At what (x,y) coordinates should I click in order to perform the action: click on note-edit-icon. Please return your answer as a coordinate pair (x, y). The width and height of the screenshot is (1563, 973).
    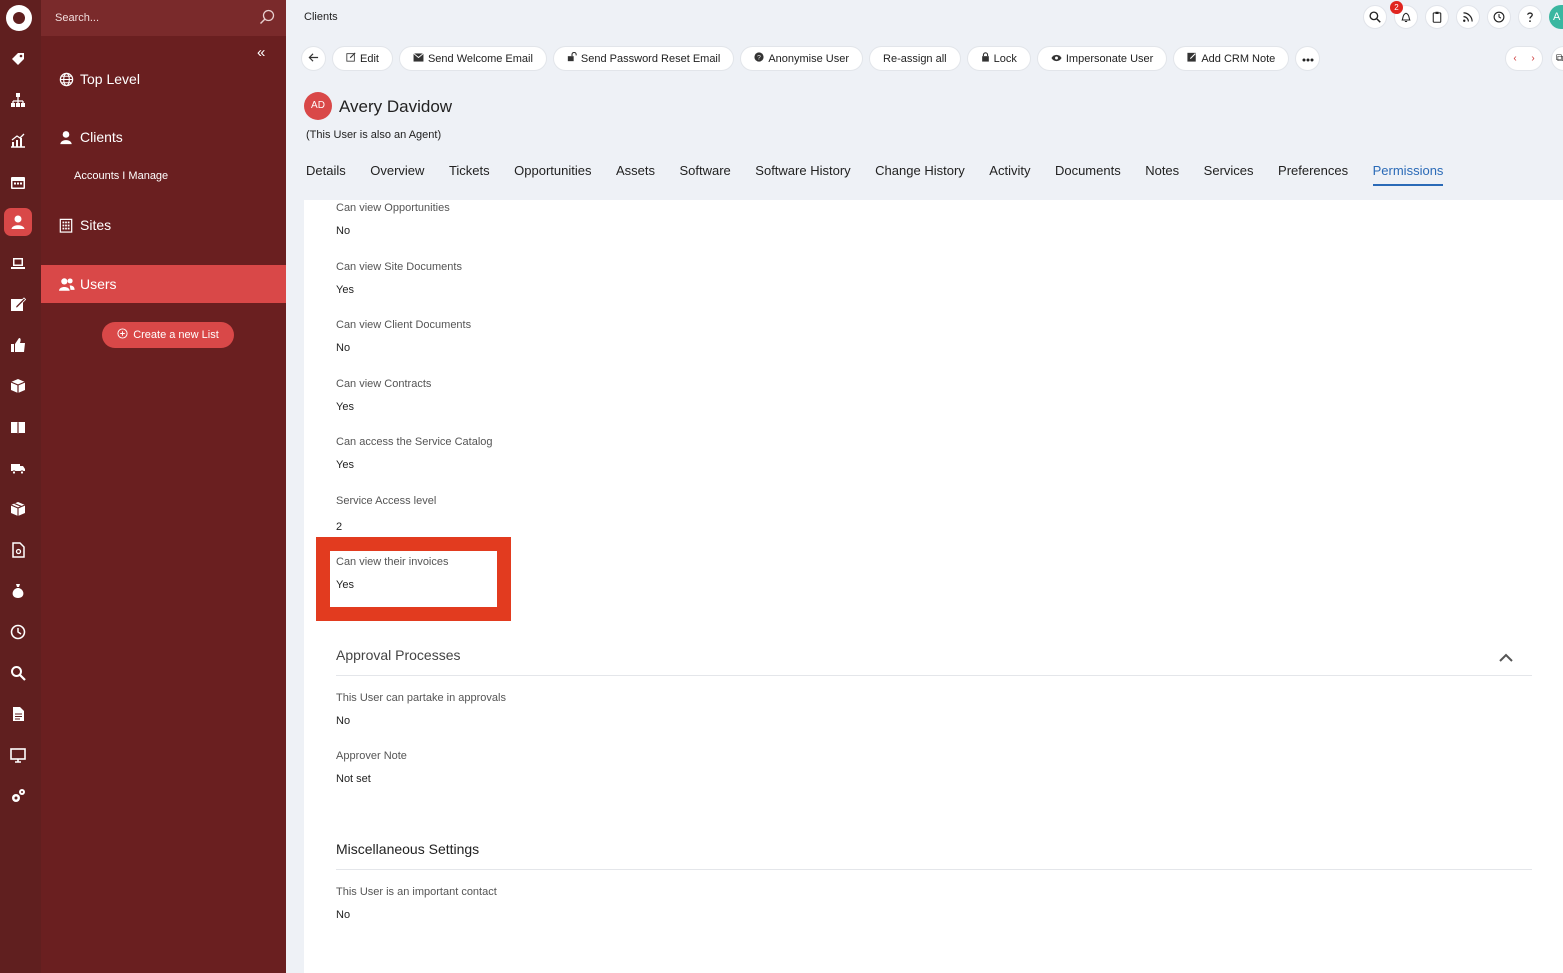
    Looking at the image, I should click on (1192, 58).